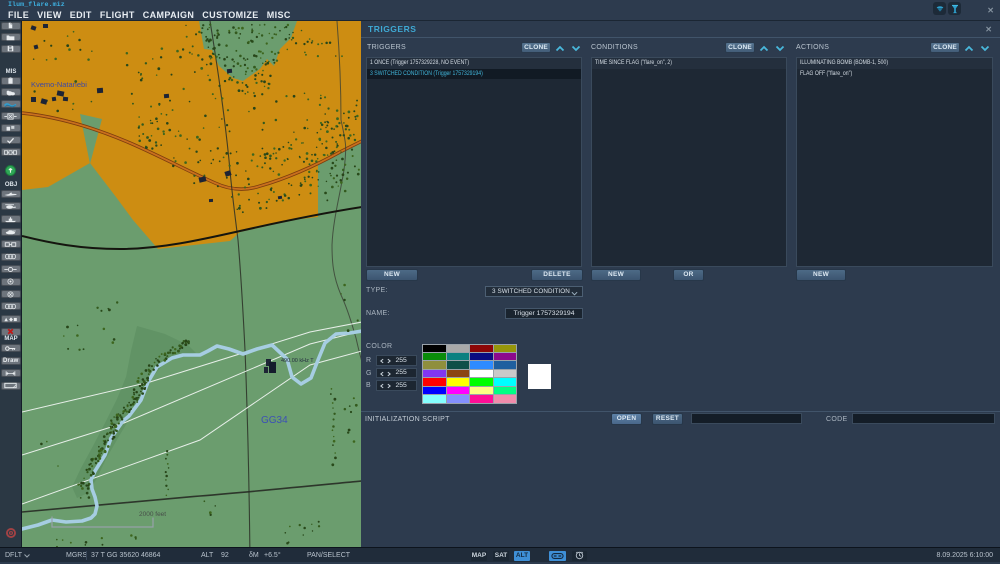  I want to click on svg-text: 2000 feet, so click(152, 514).